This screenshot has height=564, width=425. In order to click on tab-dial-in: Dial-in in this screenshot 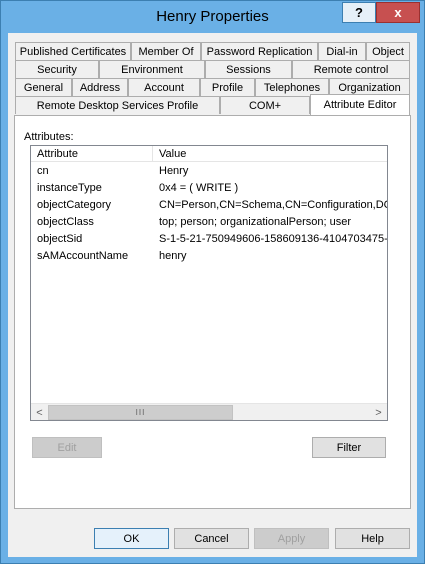, I will do `click(342, 51)`.